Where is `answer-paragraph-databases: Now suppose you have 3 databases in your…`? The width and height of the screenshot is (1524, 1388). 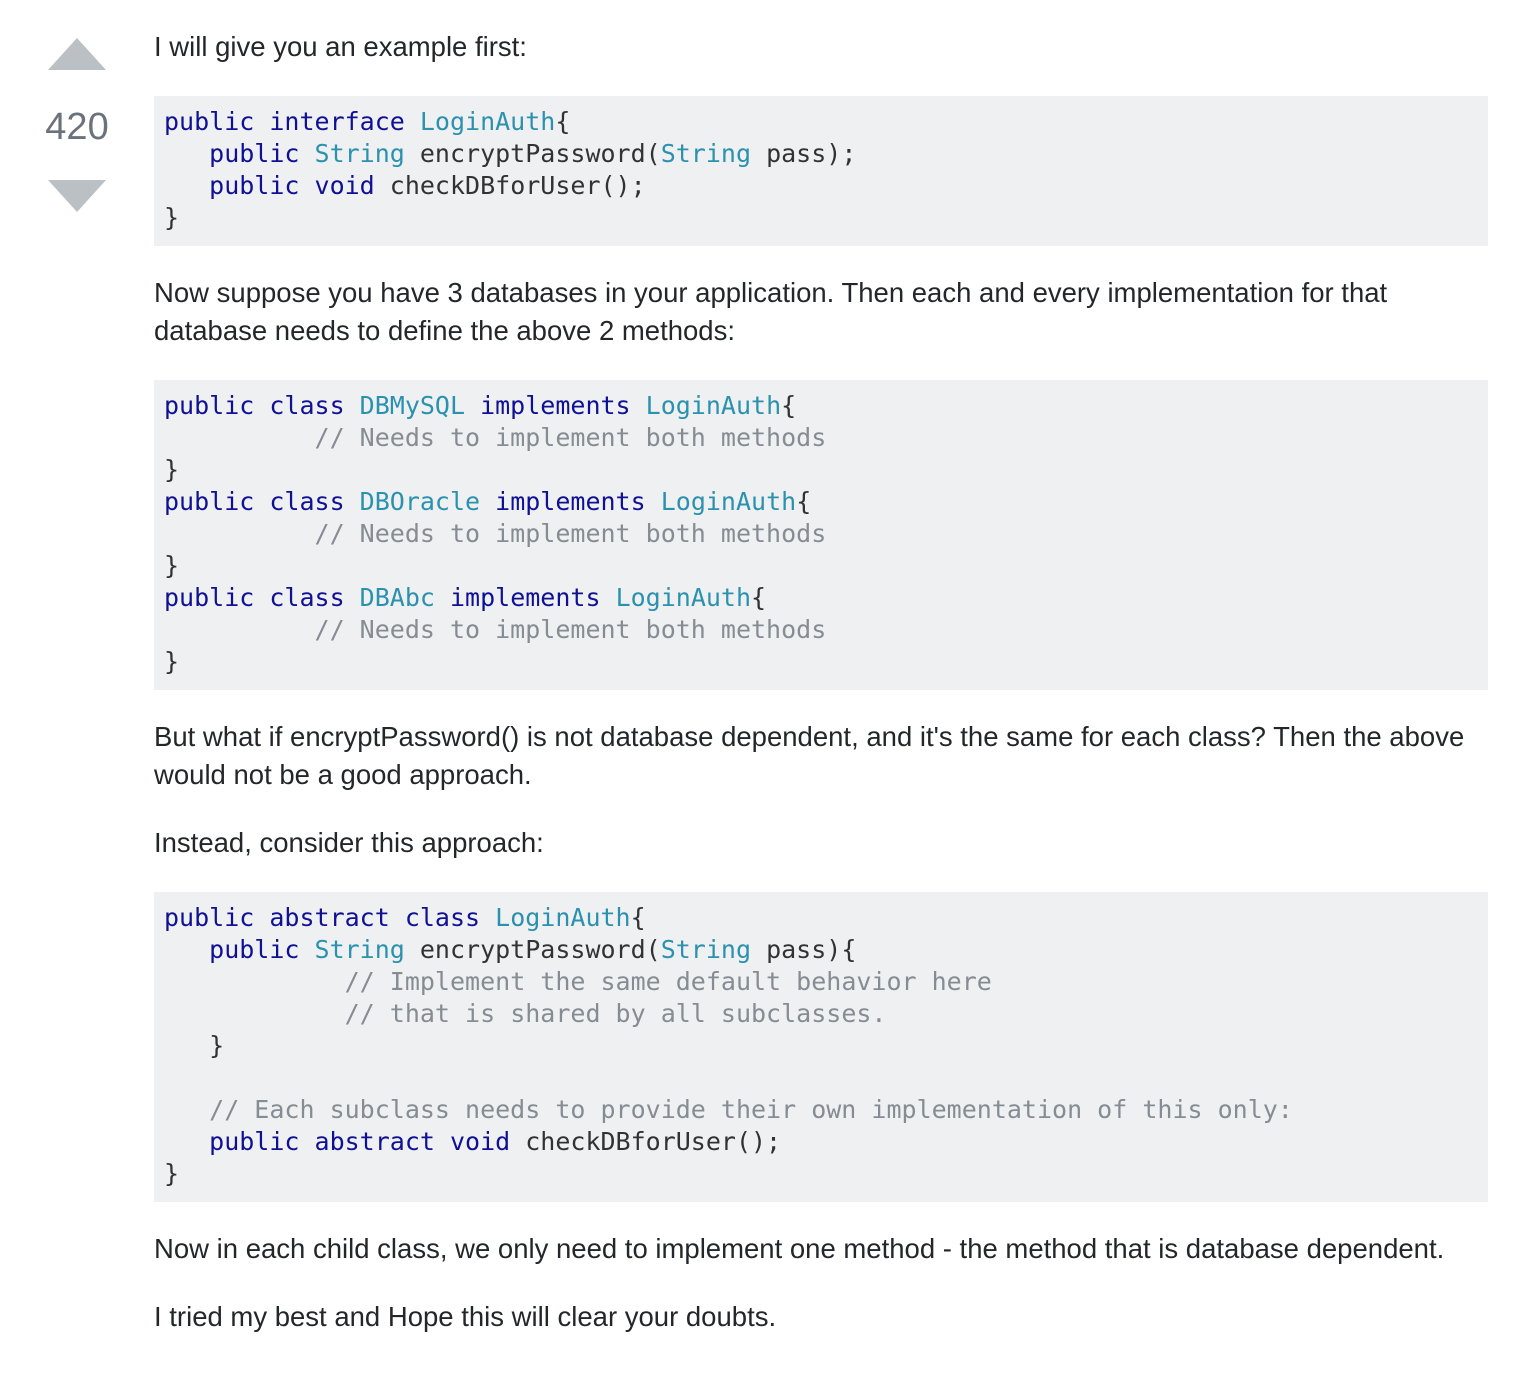 answer-paragraph-databases: Now suppose you have 3 databases in your… is located at coordinates (771, 311).